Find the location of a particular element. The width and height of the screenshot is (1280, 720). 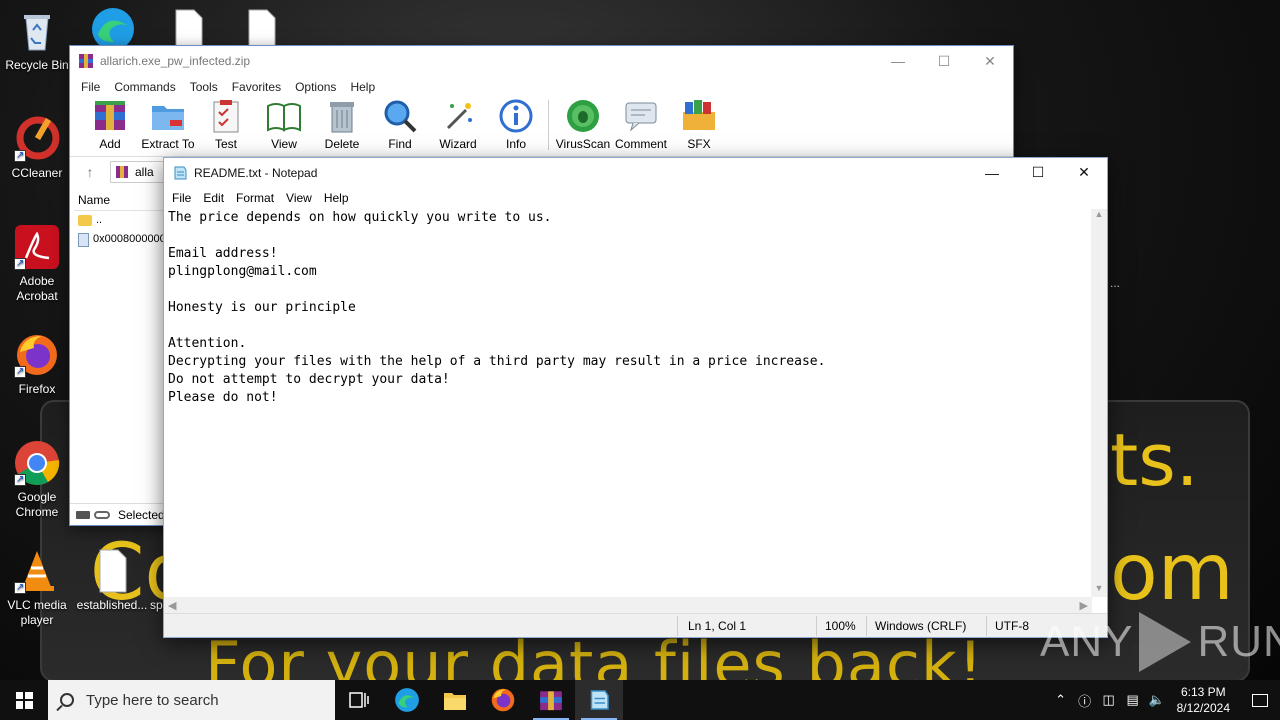

test-button: Test is located at coordinates (226, 124).